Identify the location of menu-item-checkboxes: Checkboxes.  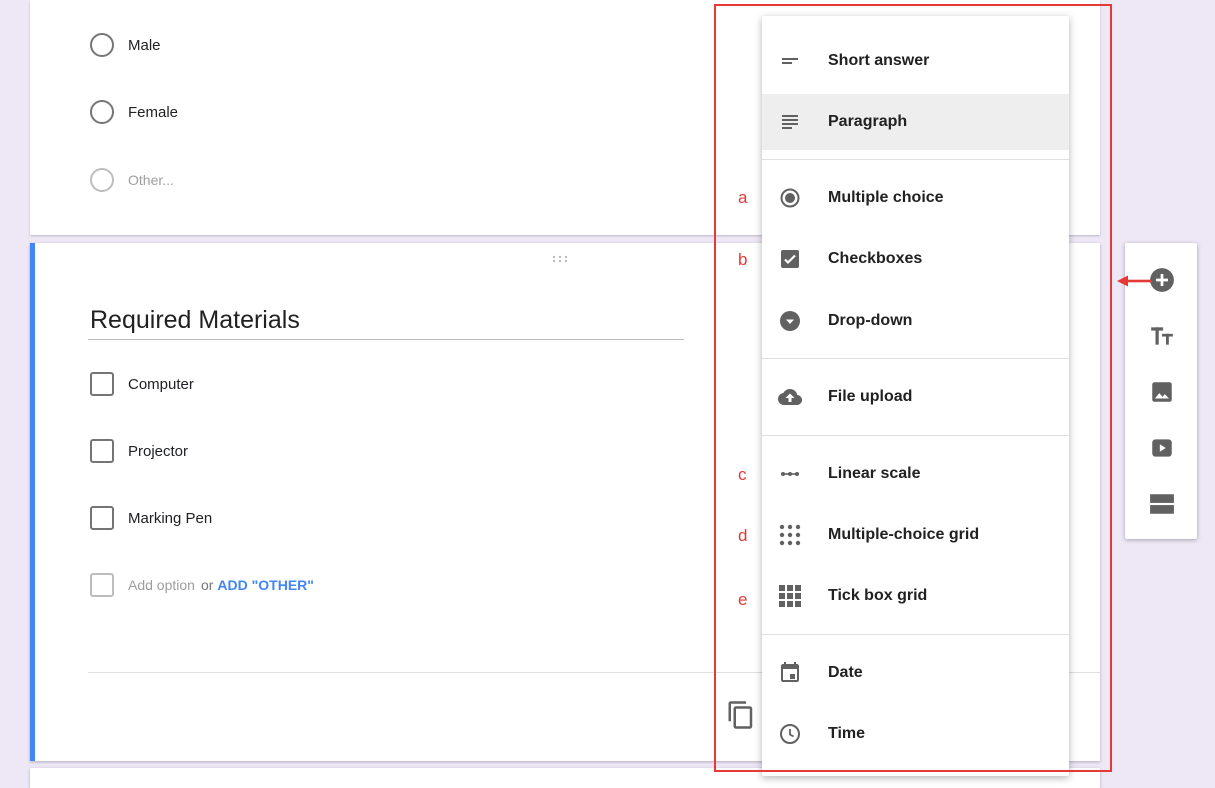
(915, 259).